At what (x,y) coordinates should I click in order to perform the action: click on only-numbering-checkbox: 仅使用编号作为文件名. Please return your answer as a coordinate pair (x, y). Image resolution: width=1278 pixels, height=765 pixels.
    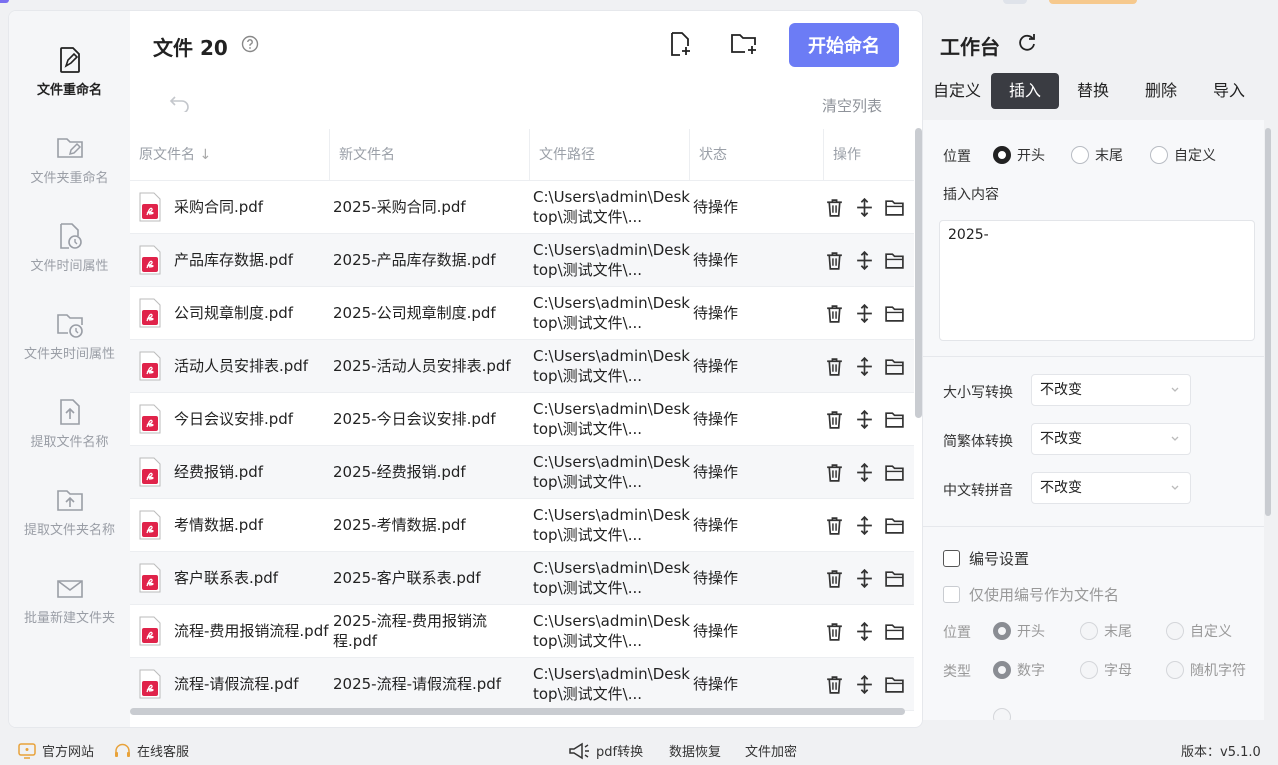
    Looking at the image, I should click on (1031, 594).